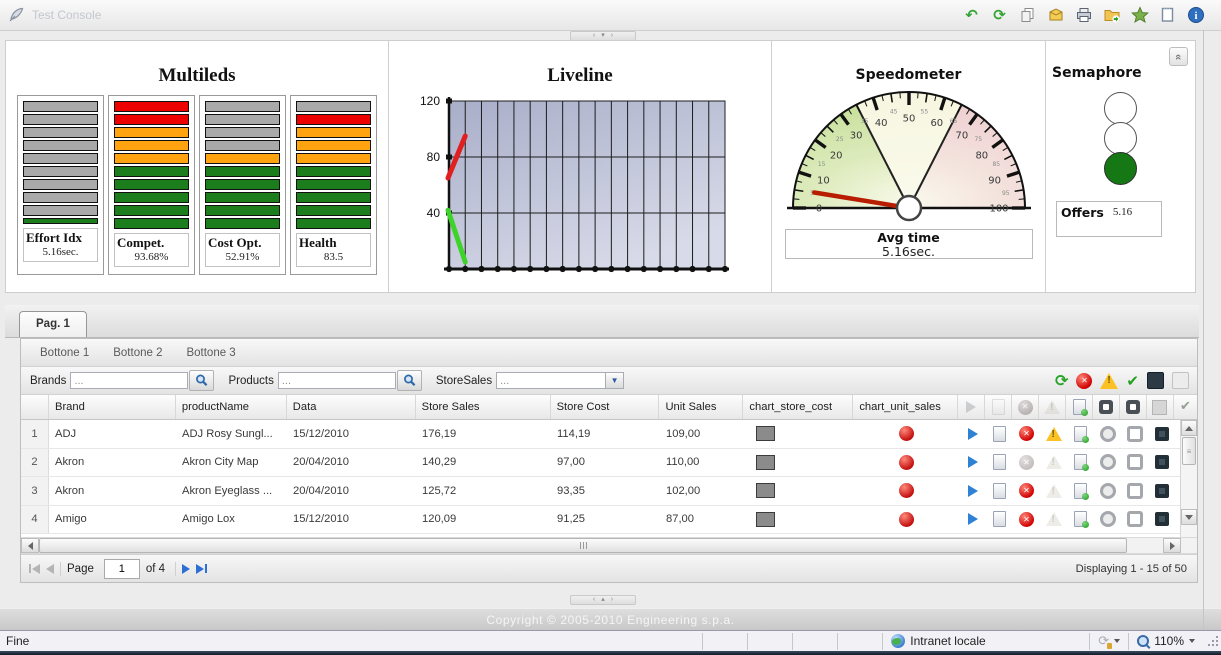 The image size is (1221, 655). I want to click on header-square-column, so click(1160, 407).